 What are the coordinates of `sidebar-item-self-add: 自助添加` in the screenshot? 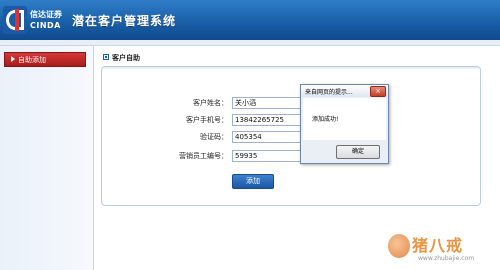 It's located at (45, 59).